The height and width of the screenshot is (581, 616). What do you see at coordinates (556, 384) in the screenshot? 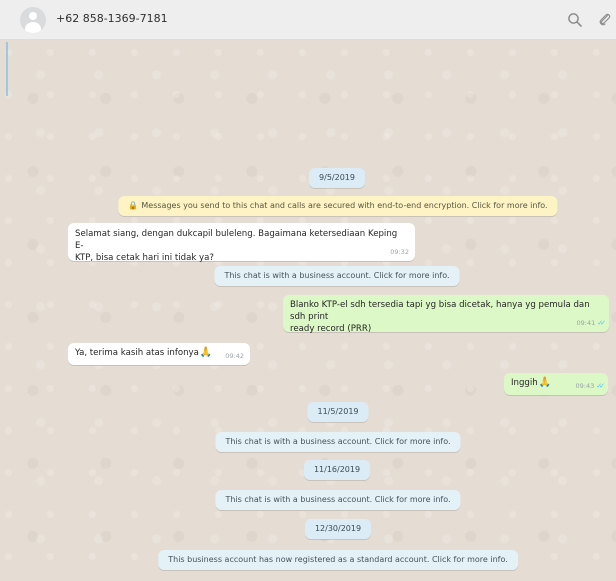
I see `outgoing-message: Inggih🙏 09:43 ✓✓` at bounding box center [556, 384].